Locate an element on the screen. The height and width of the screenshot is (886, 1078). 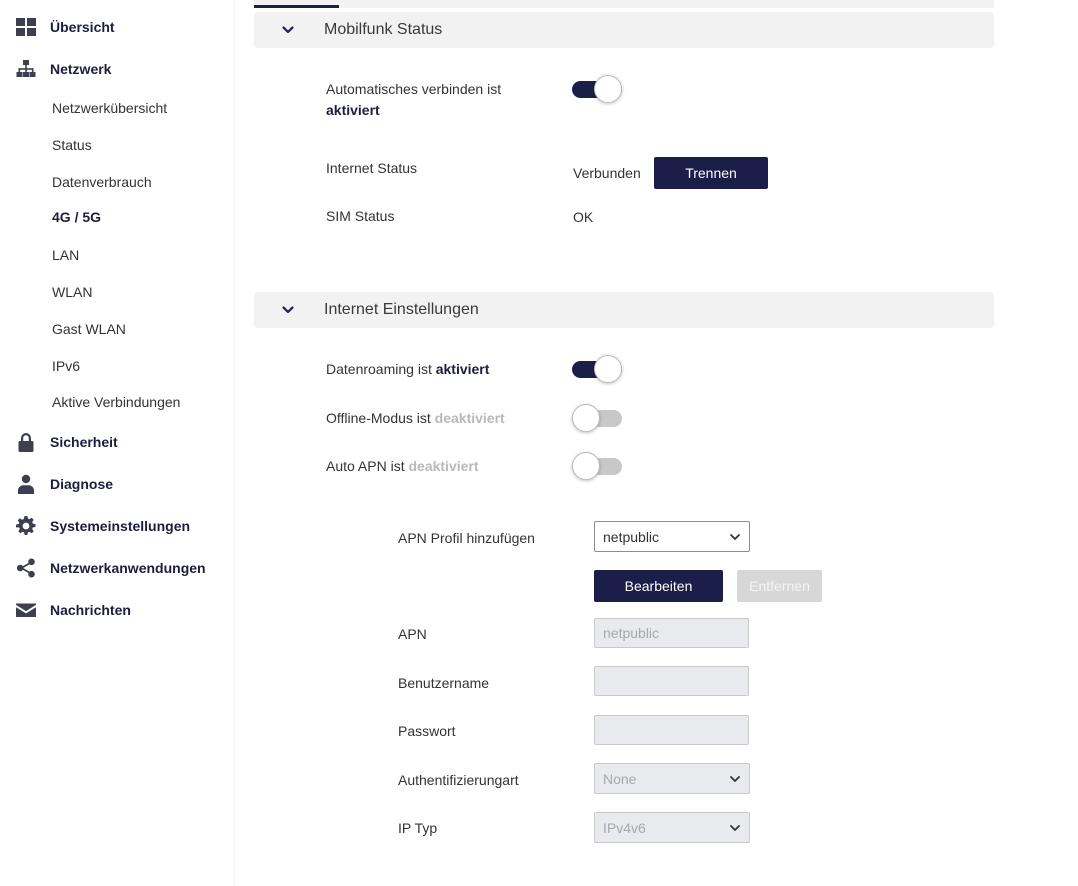
sidebar-item-uebersicht: Übersicht is located at coordinates (65, 27).